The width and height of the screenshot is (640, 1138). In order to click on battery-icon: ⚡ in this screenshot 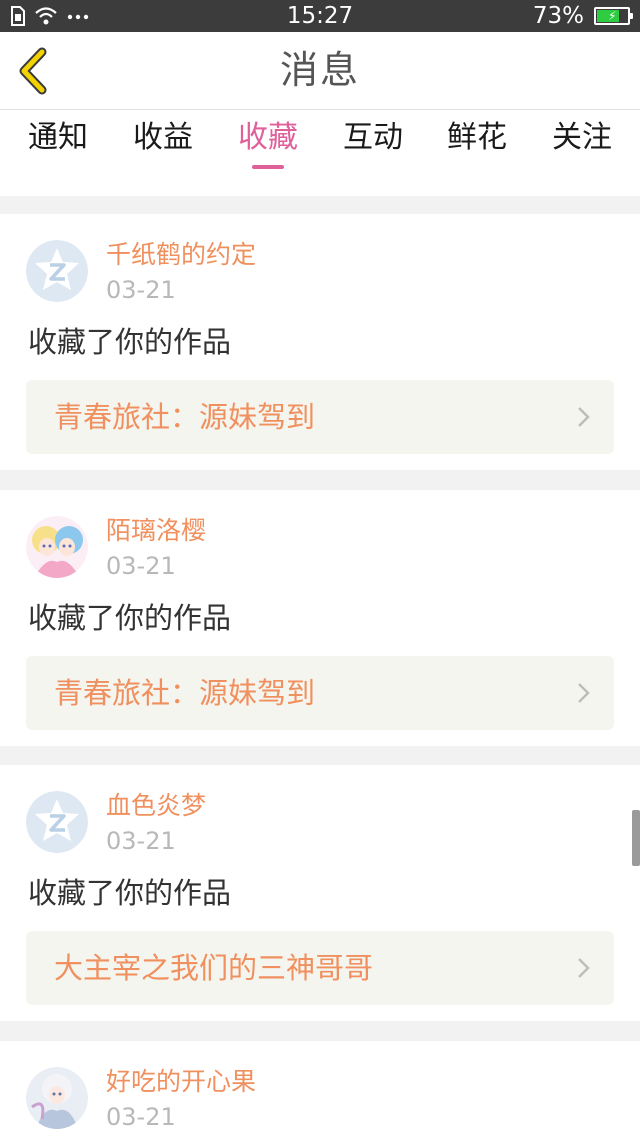, I will do `click(613, 16)`.